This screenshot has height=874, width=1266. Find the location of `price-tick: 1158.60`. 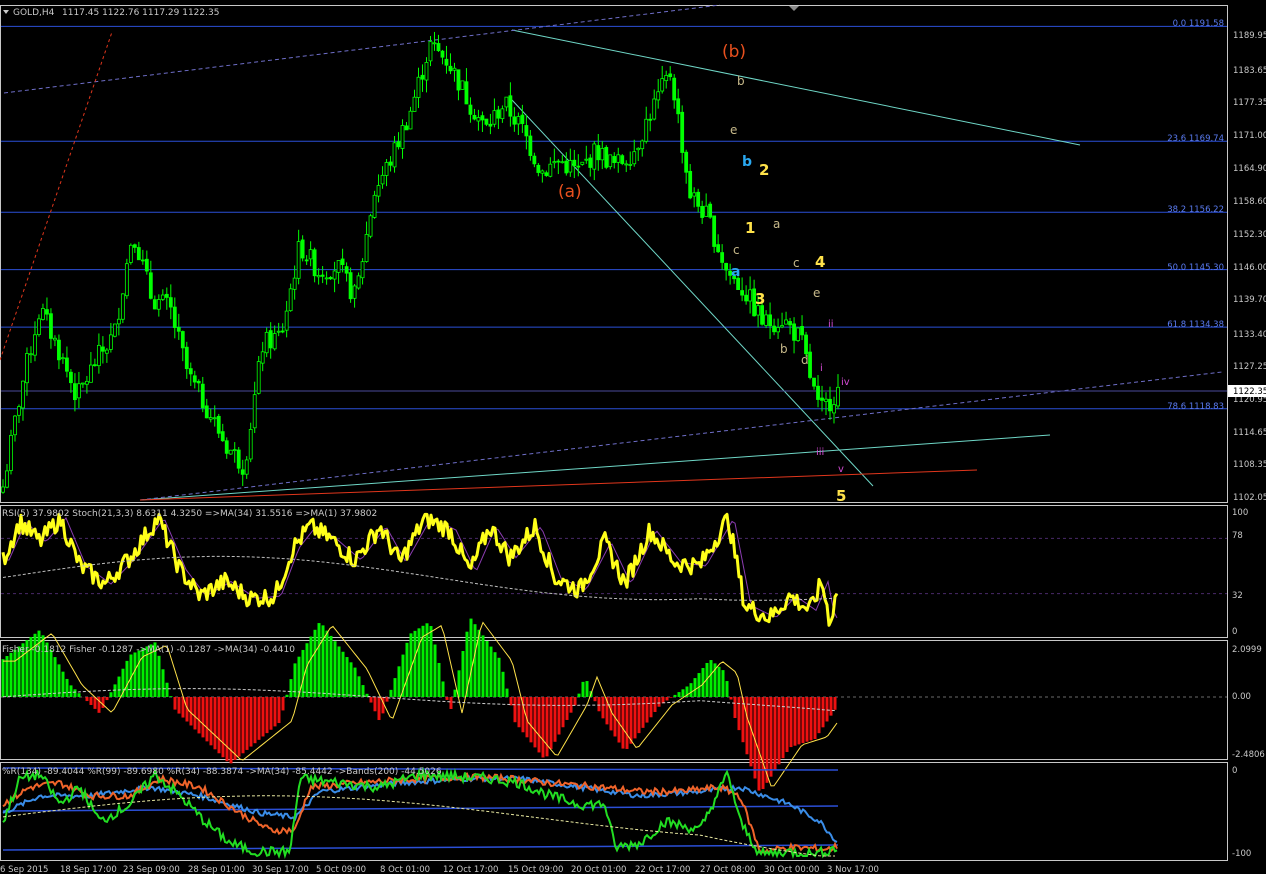

price-tick: 1158.60 is located at coordinates (1249, 202).